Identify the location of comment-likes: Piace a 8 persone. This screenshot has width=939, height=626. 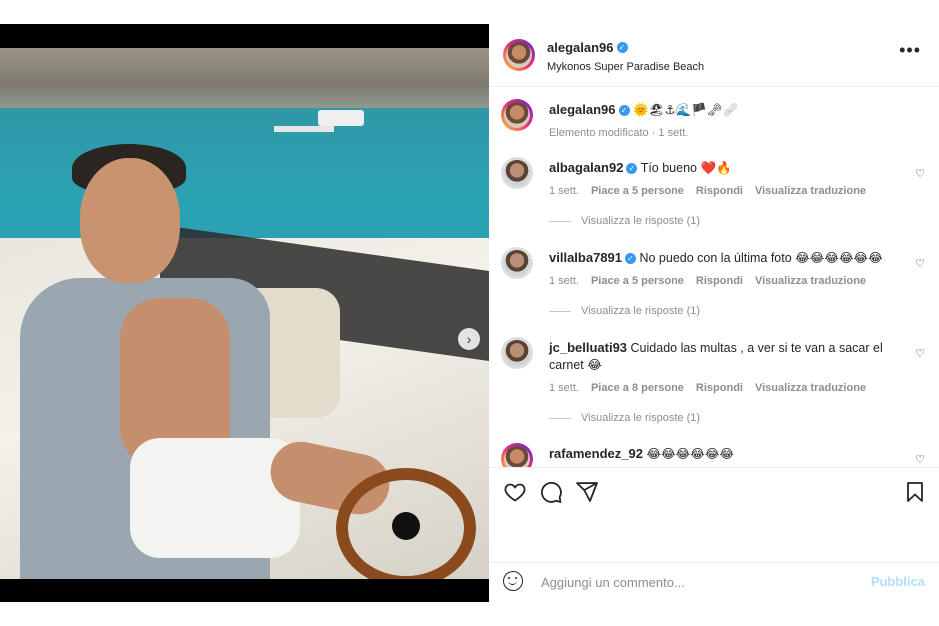
(637, 388).